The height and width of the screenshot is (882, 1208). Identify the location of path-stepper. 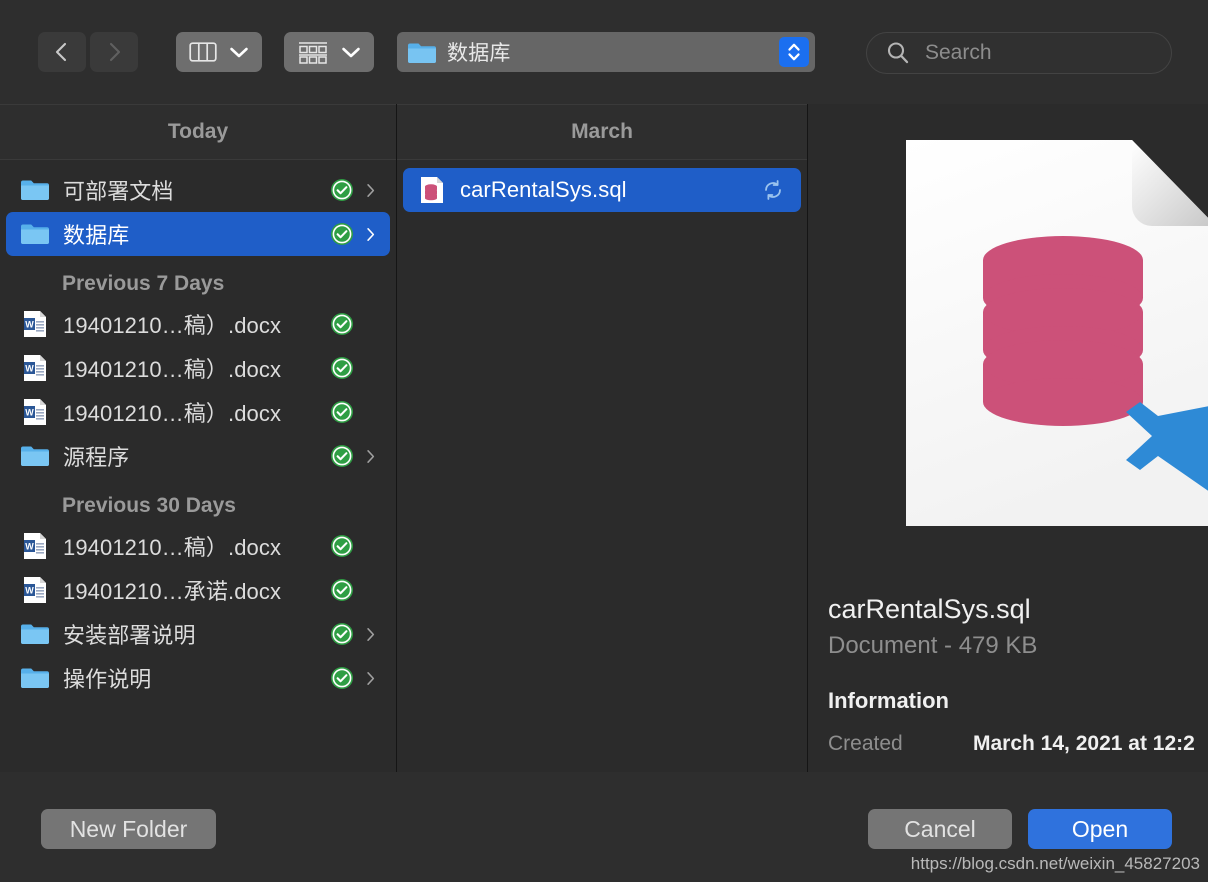
(794, 52).